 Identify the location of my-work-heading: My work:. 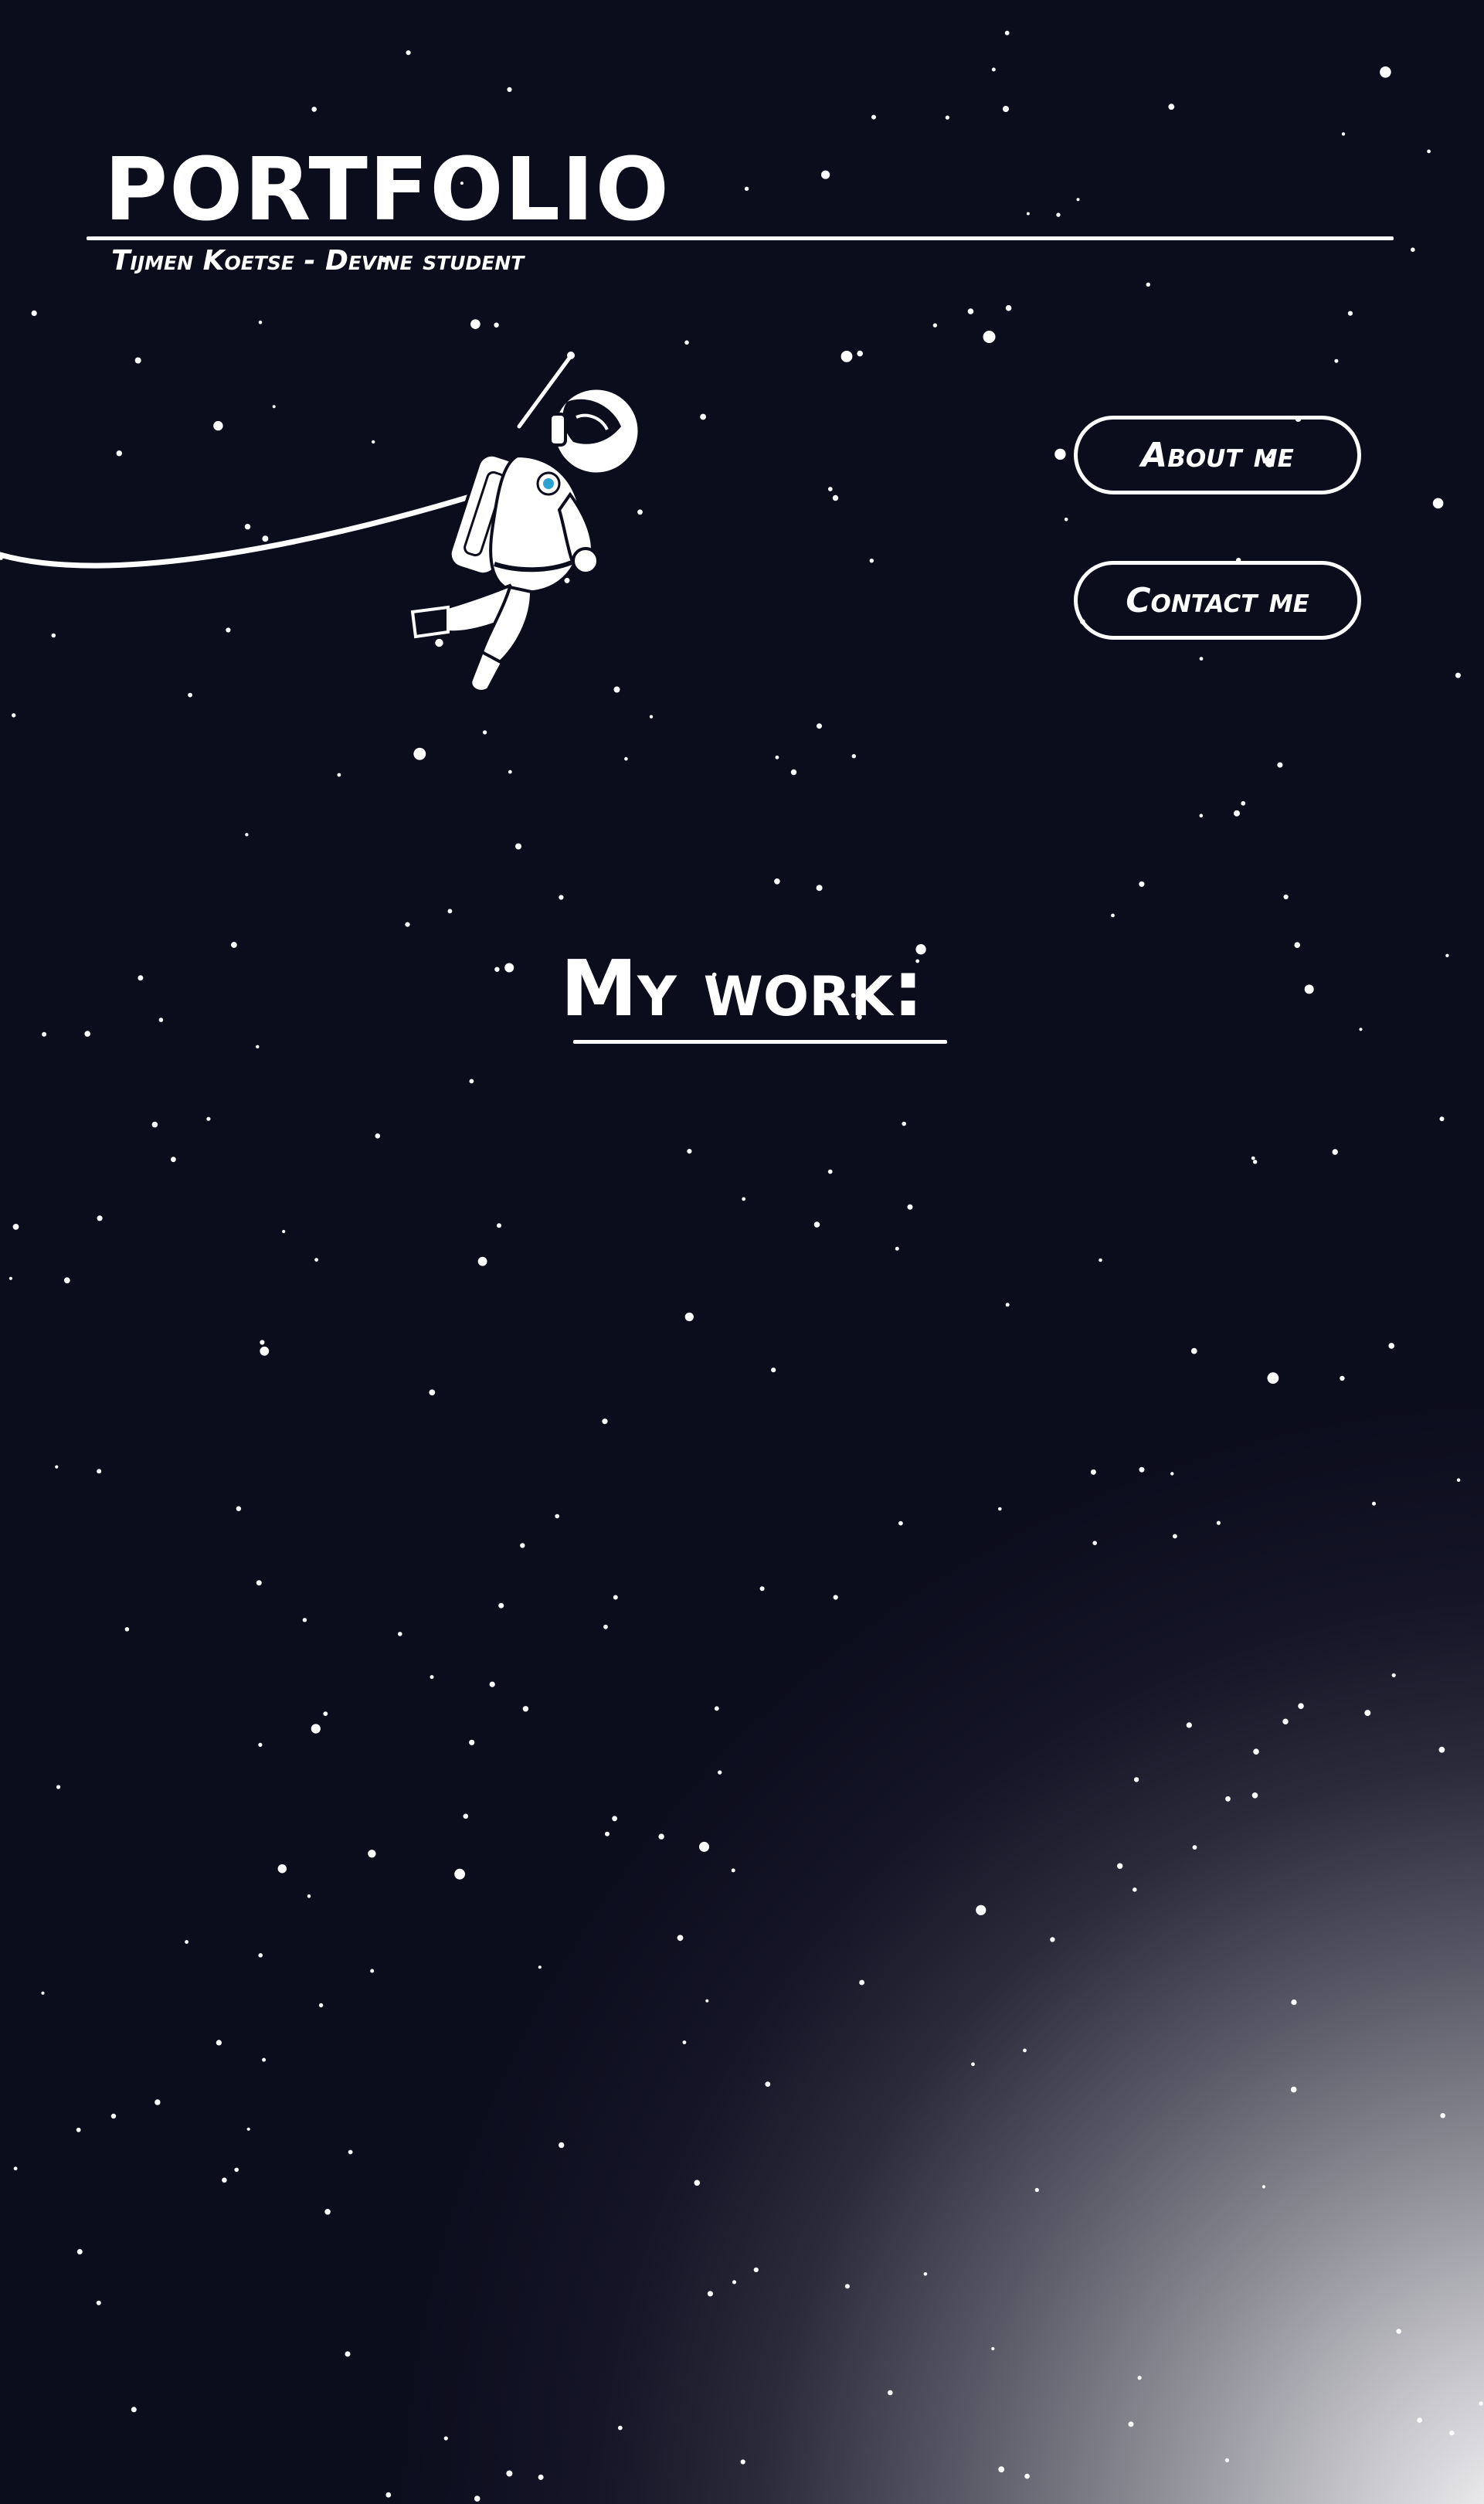
(742, 989).